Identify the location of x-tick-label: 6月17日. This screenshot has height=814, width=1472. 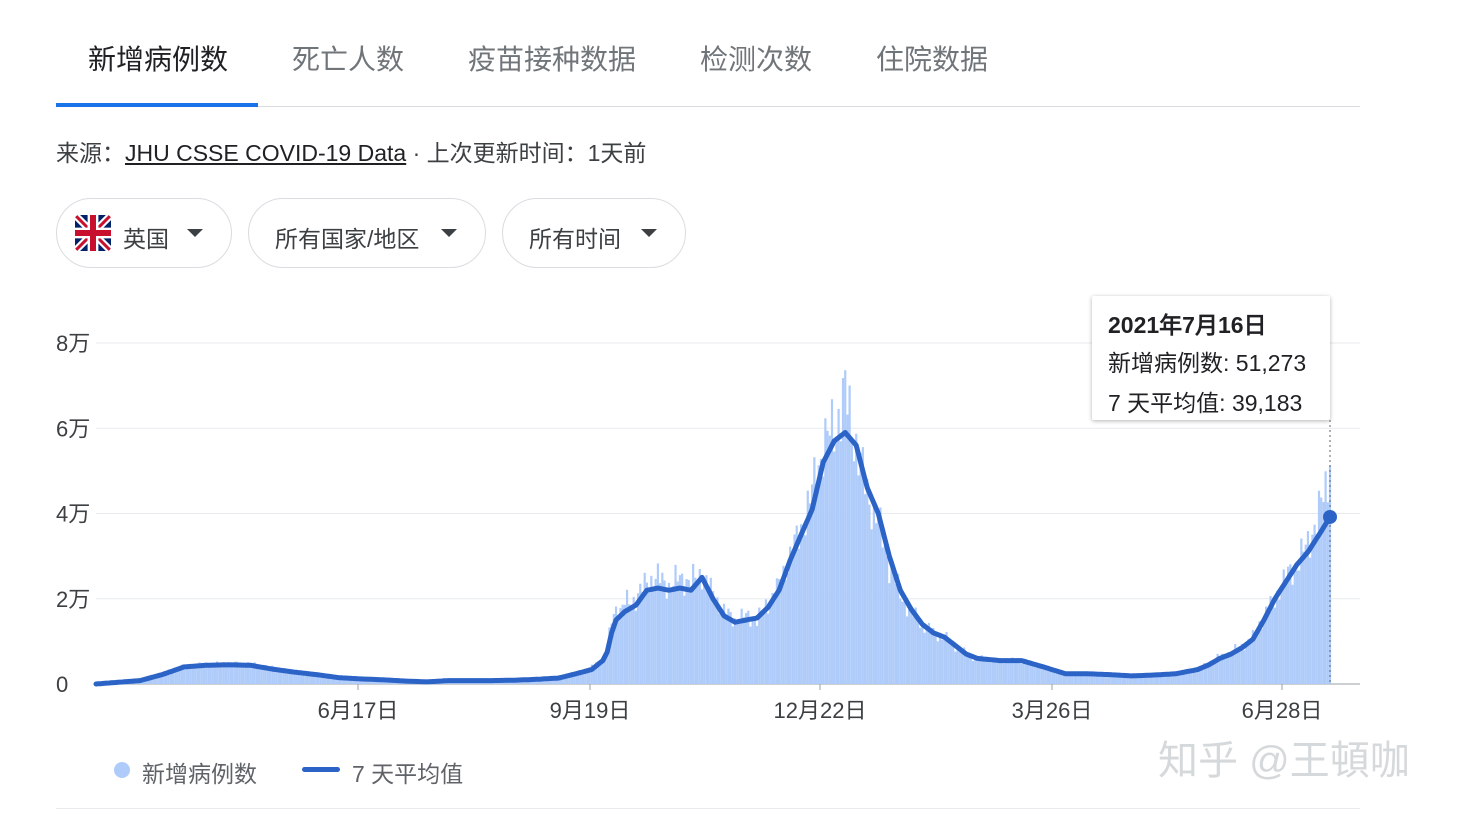
(358, 710).